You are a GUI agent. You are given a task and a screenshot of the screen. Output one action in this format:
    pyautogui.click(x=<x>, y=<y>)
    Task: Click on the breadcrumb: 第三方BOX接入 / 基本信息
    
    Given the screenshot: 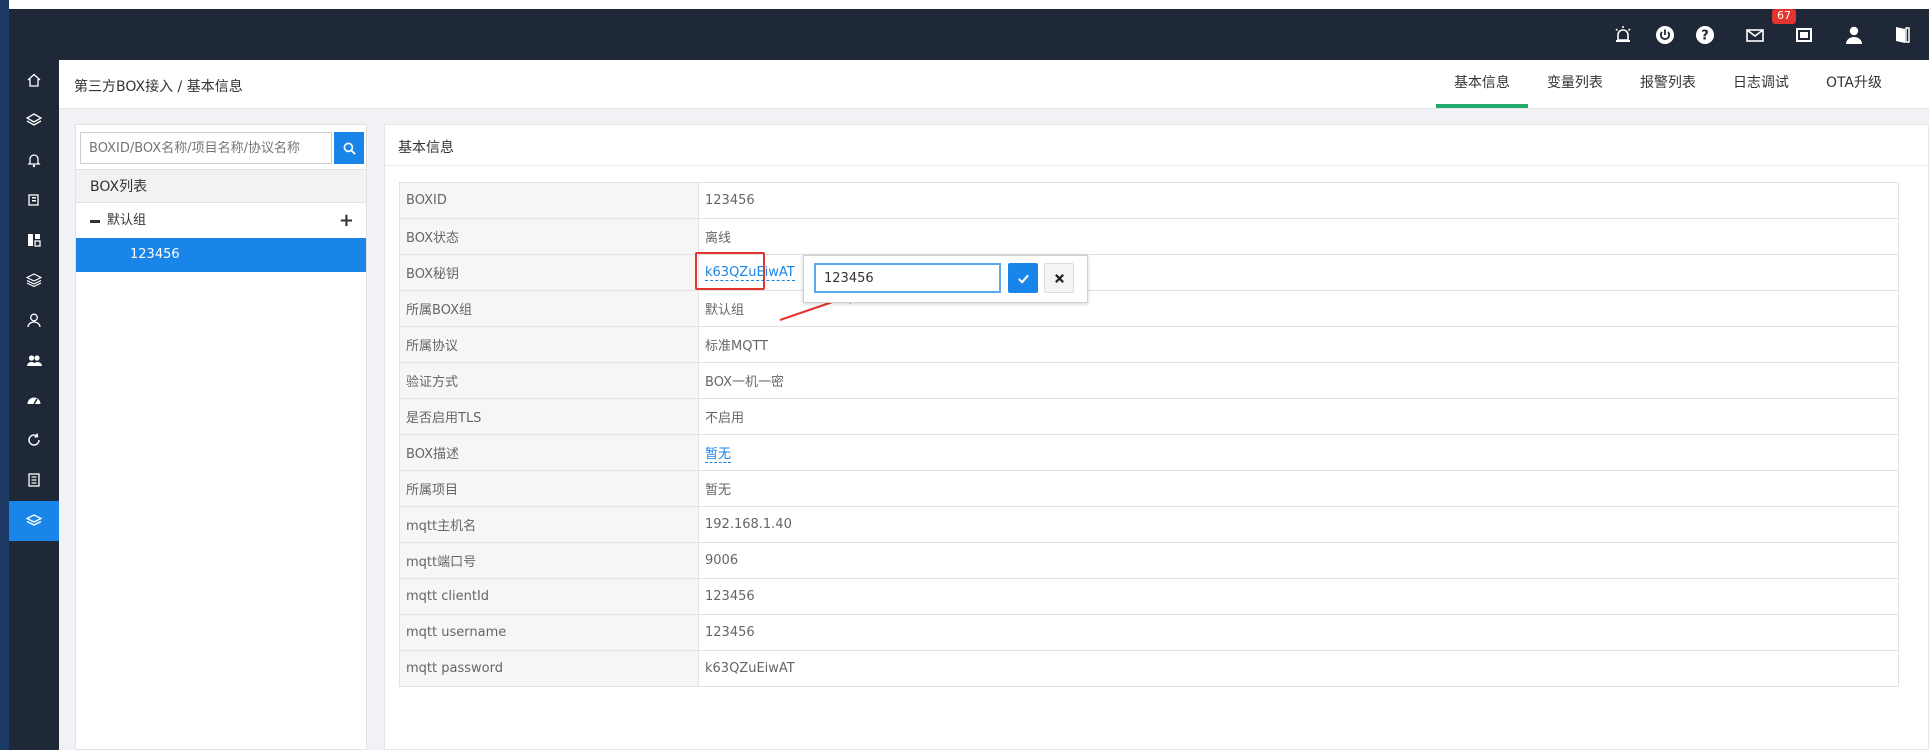 What is the action you would take?
    pyautogui.click(x=158, y=87)
    